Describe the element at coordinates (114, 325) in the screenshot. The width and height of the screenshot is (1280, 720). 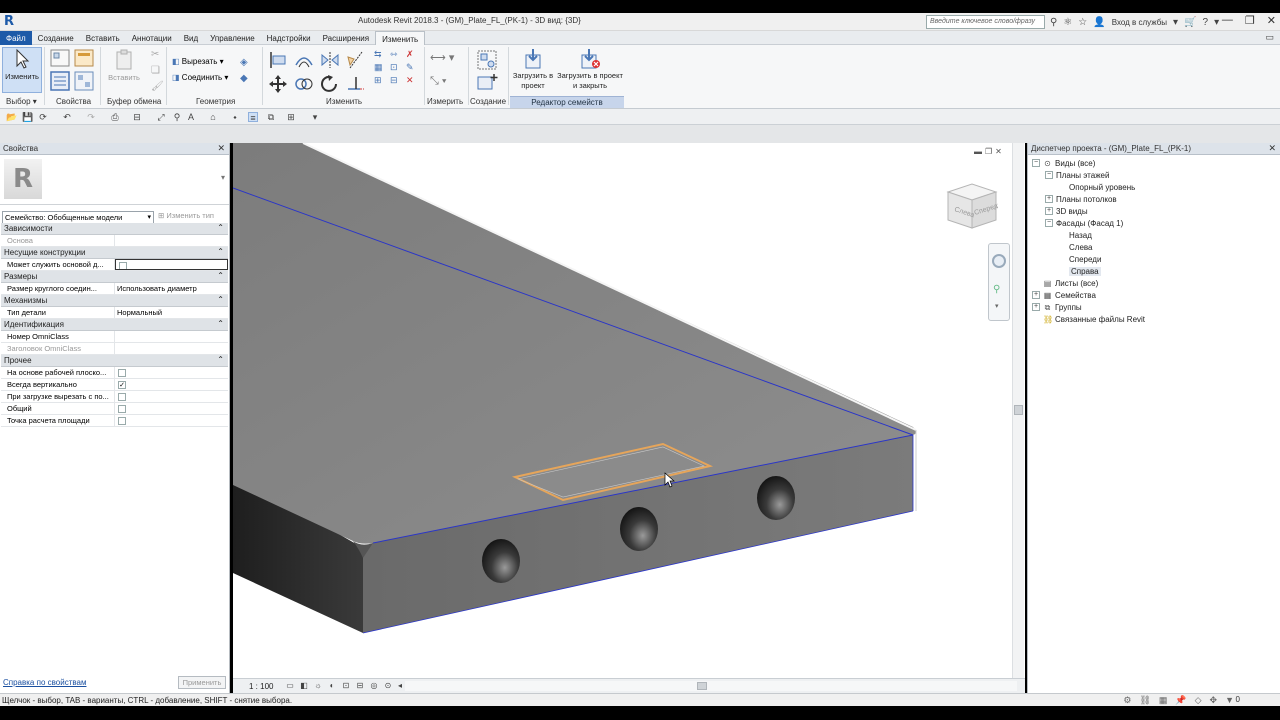
I see `property-group-header: Идентификация ⌃` at that location.